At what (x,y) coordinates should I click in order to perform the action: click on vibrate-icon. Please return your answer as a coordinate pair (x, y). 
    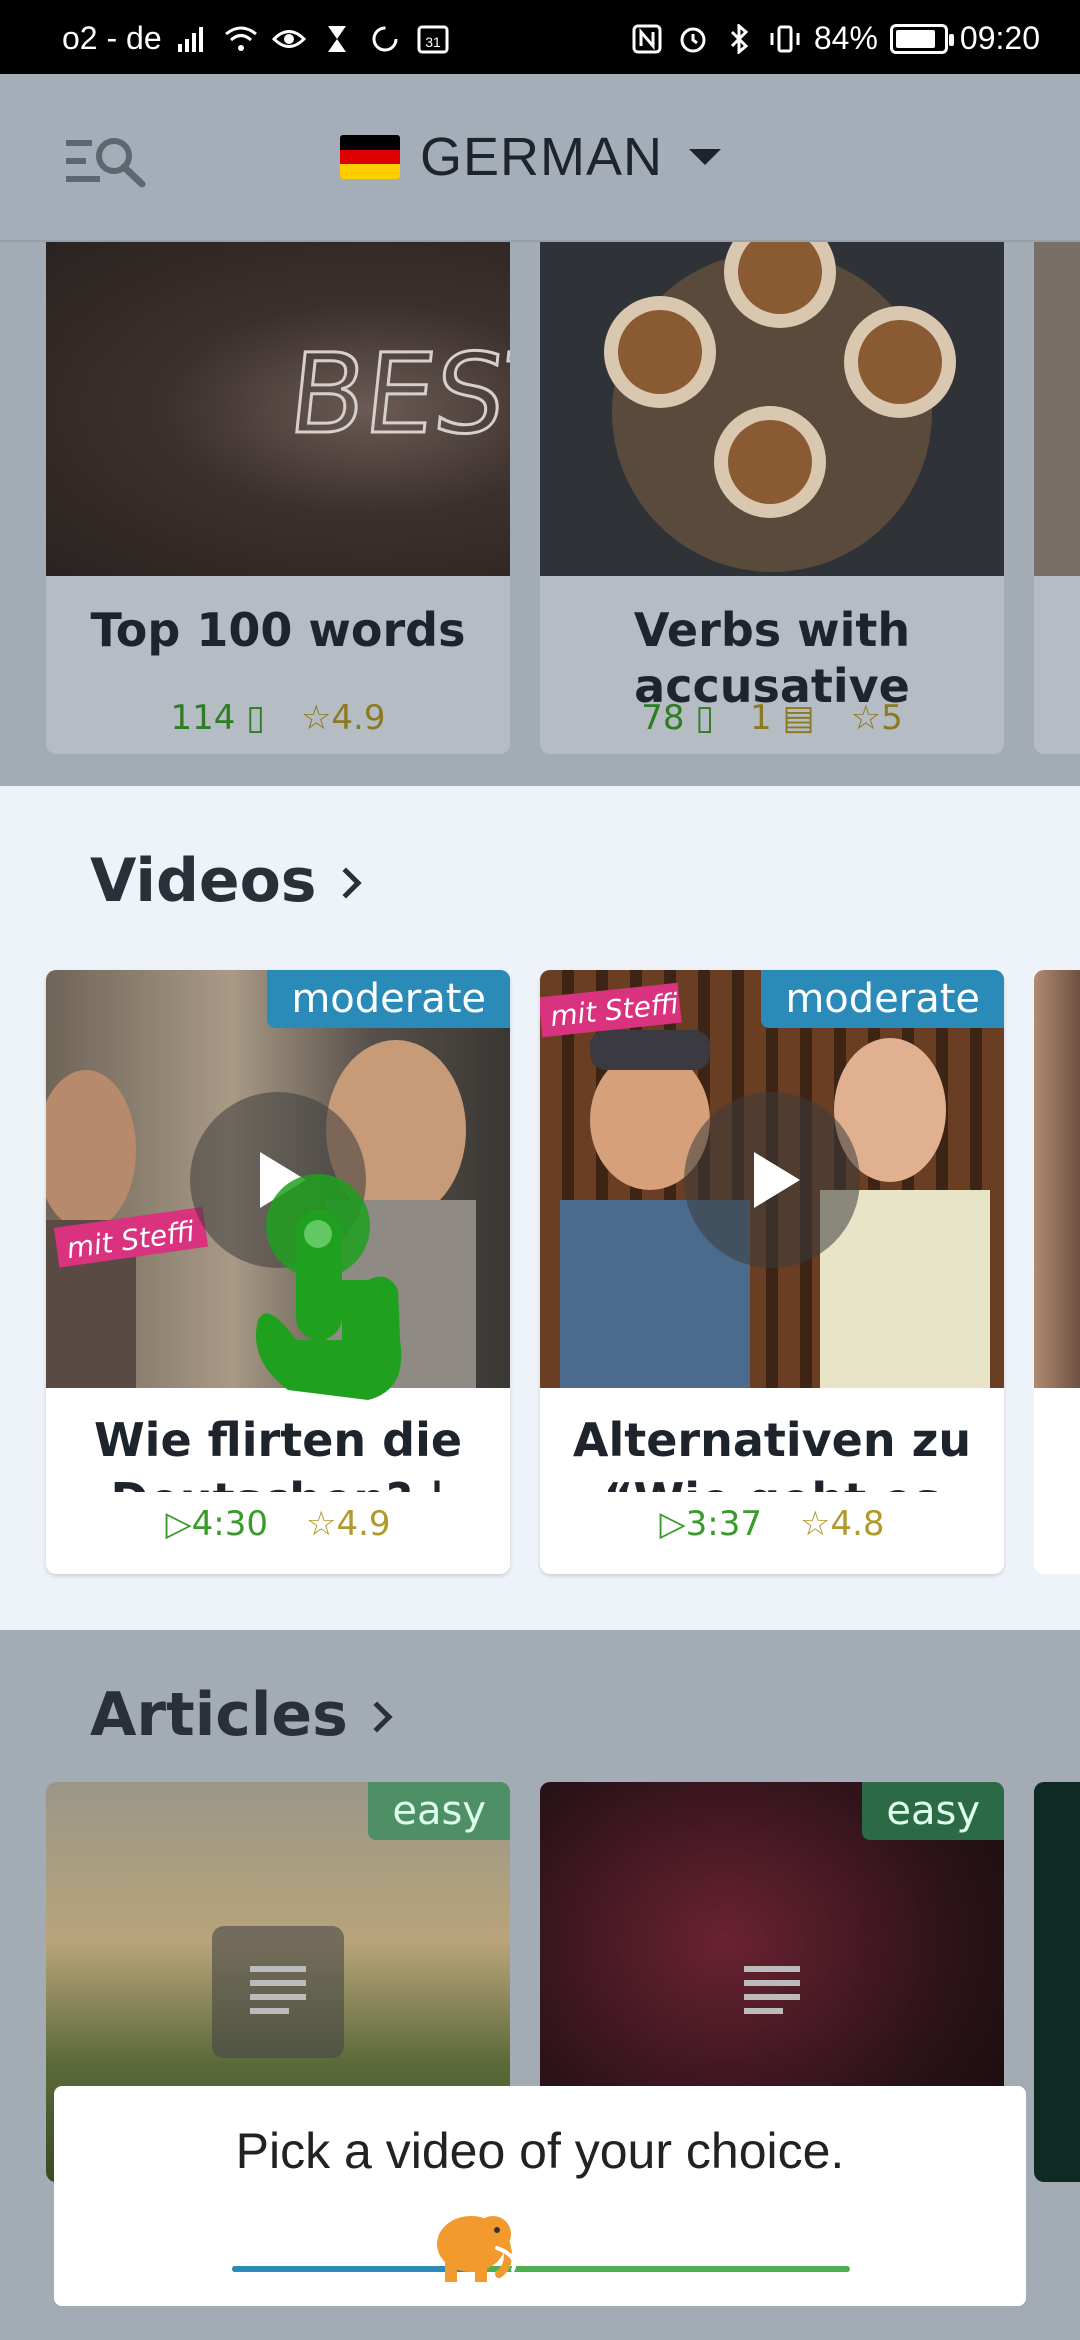
    Looking at the image, I should click on (785, 39).